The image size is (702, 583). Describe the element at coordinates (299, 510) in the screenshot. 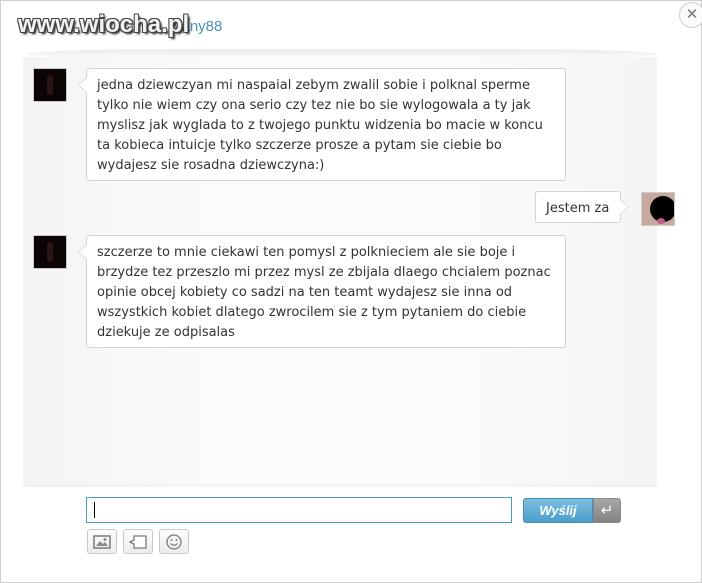

I see `message-input` at that location.